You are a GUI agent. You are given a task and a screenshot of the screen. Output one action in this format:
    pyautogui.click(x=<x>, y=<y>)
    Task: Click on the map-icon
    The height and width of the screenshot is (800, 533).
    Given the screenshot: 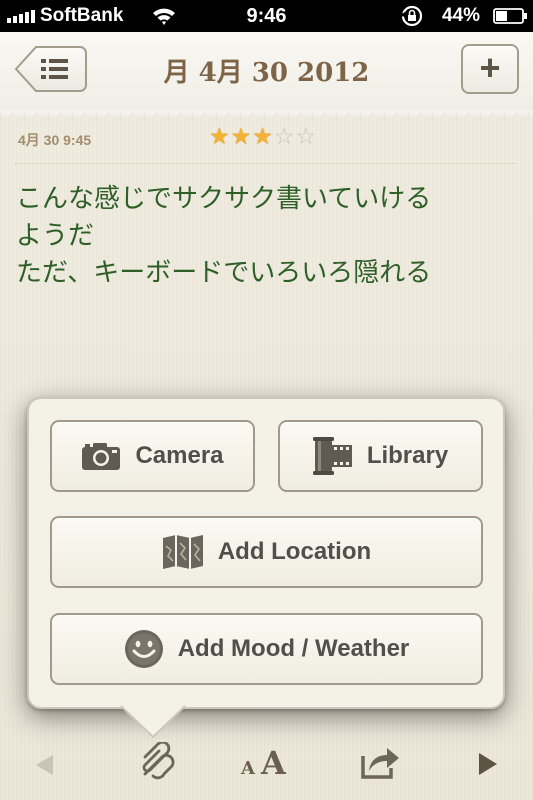 What is the action you would take?
    pyautogui.click(x=182, y=552)
    